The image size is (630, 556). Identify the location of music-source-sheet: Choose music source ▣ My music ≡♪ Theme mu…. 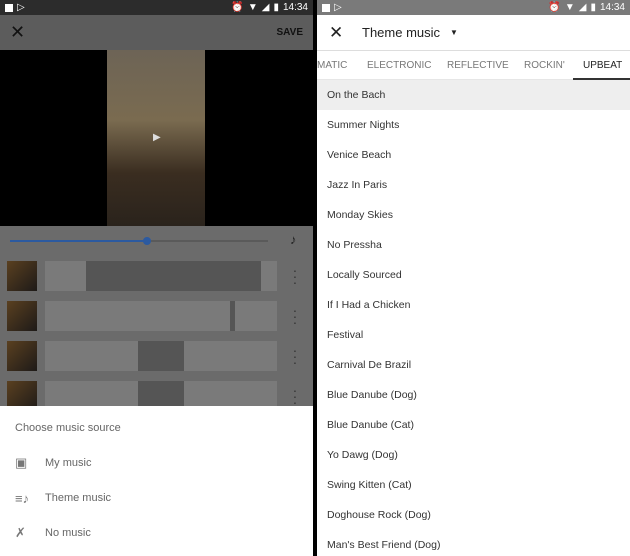
(156, 481).